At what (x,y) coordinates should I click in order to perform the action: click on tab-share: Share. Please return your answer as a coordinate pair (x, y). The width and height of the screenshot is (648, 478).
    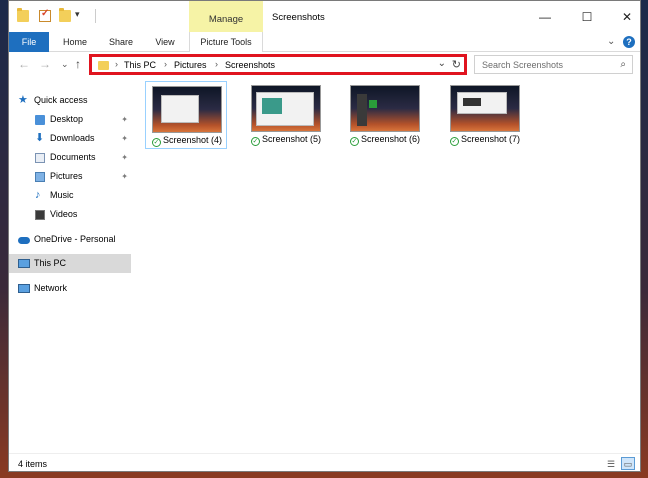
    Looking at the image, I should click on (121, 42).